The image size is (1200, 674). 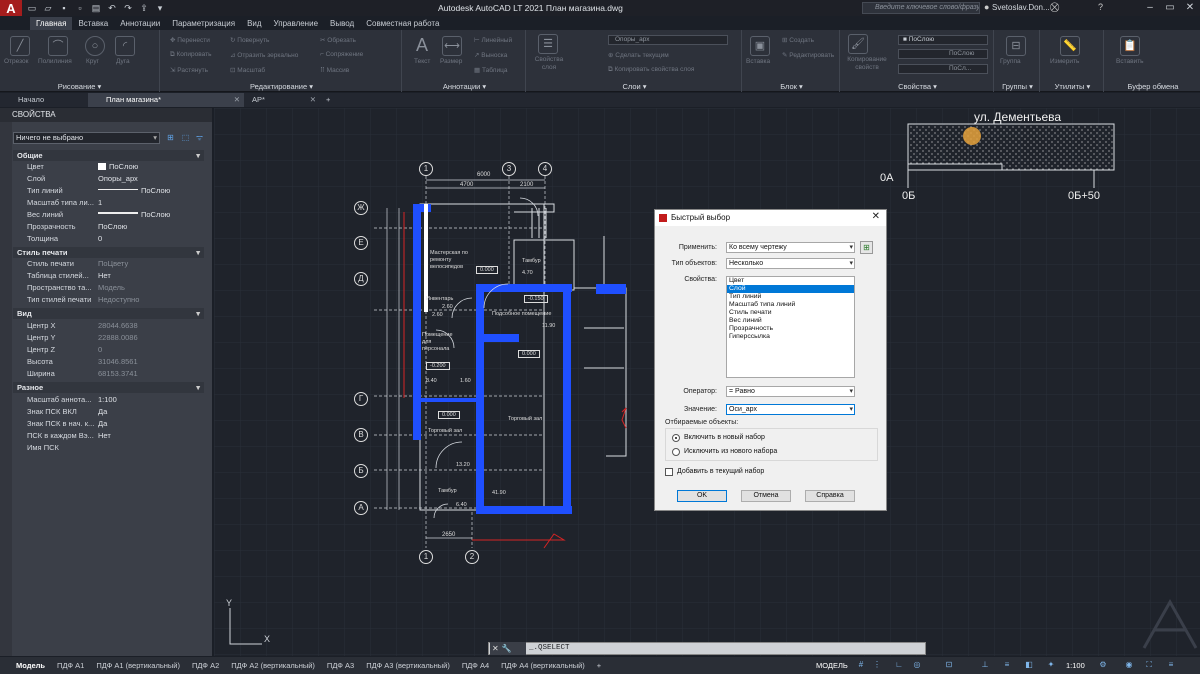 I want to click on user-icon: ●, so click(x=986, y=7).